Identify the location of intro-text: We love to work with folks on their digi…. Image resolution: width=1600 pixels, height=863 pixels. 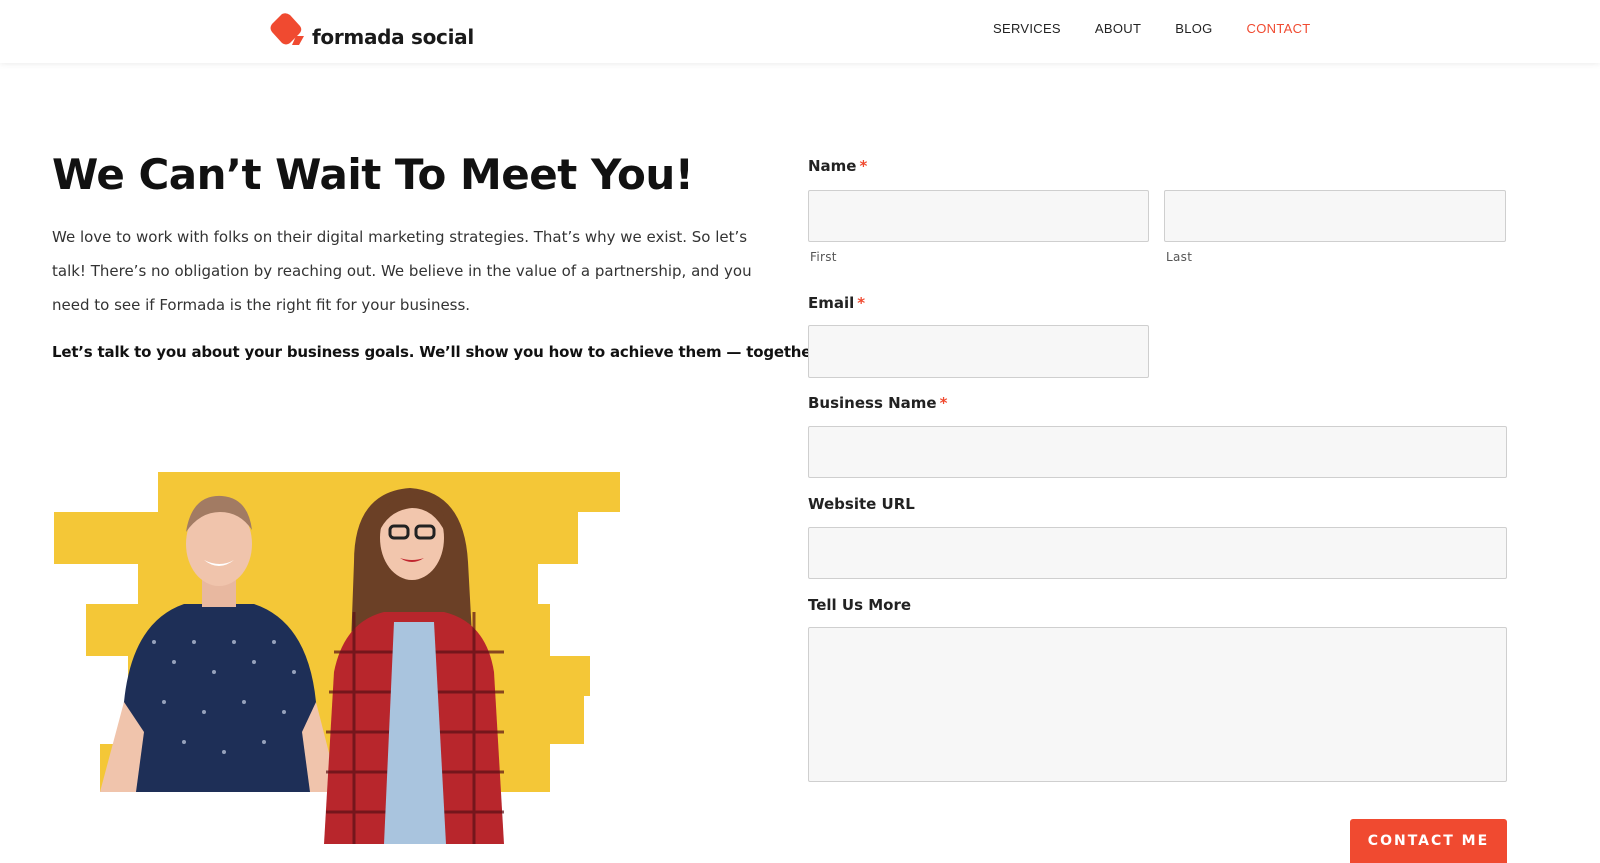
(402, 271).